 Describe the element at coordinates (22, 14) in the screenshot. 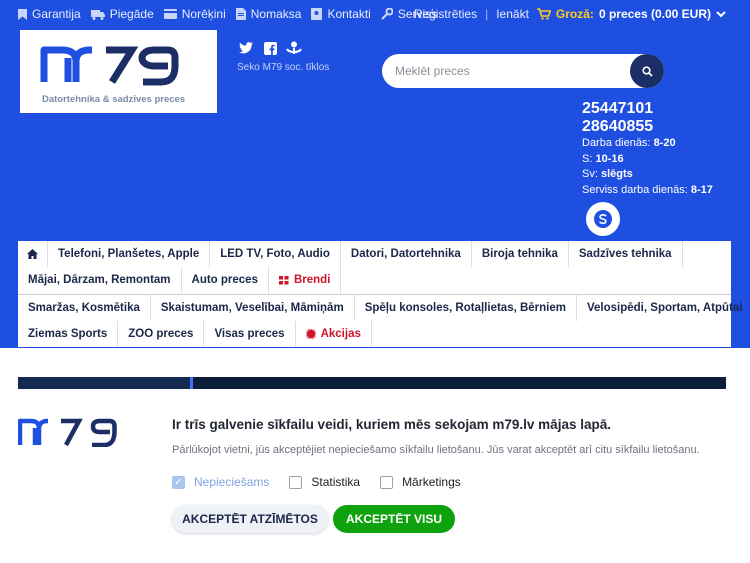

I see `bookmark-icon` at that location.